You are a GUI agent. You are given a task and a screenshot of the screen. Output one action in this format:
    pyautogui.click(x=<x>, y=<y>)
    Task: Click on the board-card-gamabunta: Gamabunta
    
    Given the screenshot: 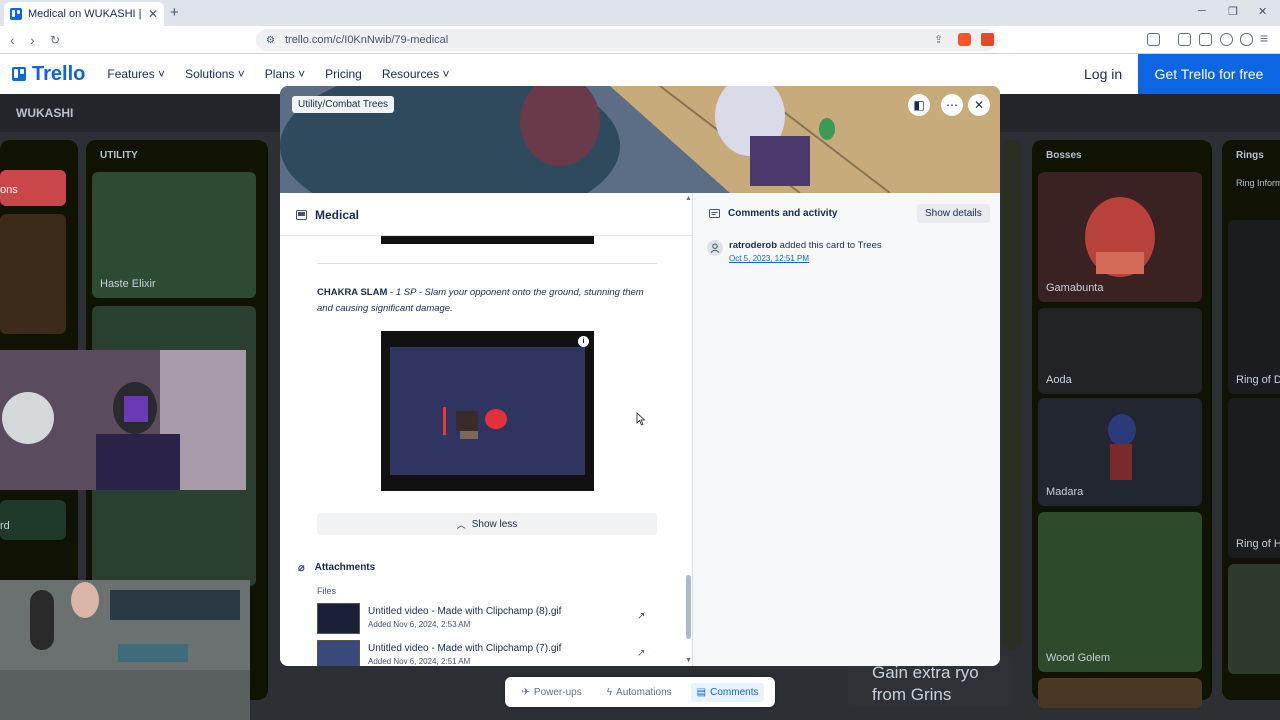 What is the action you would take?
    pyautogui.click(x=1120, y=237)
    